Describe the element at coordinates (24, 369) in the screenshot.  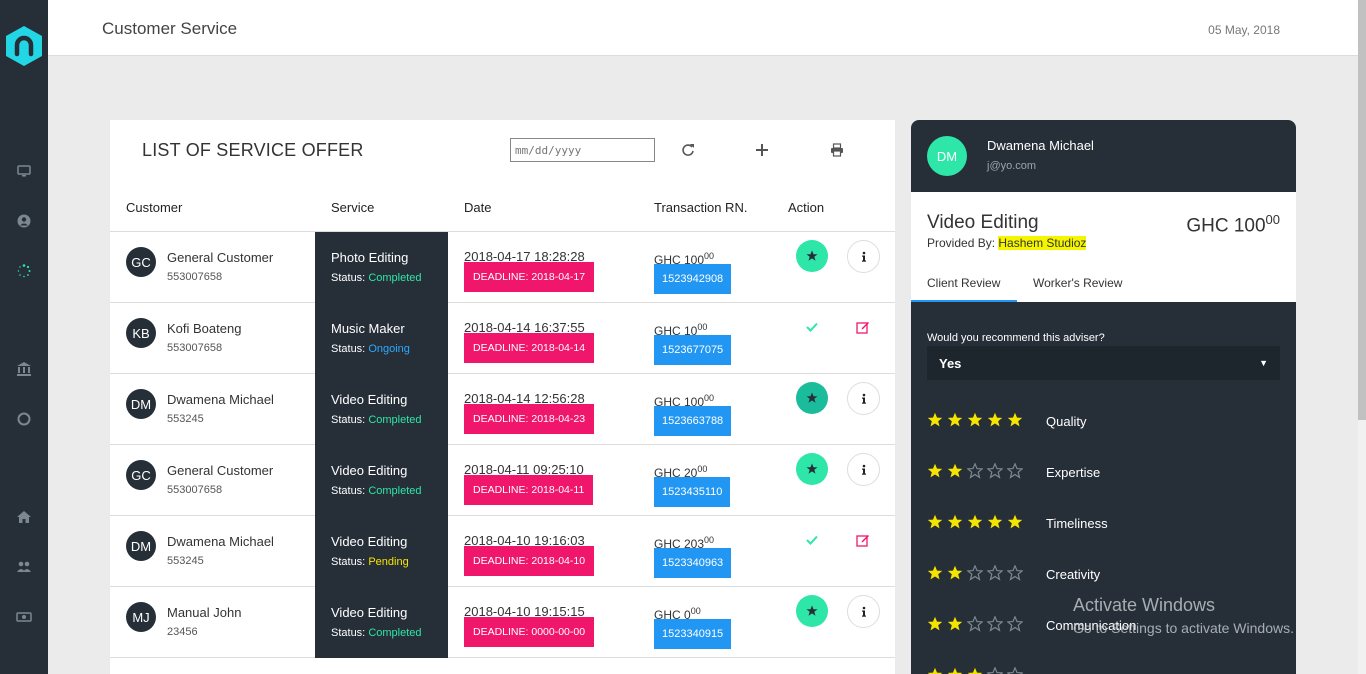
I see `bank-icon` at that location.